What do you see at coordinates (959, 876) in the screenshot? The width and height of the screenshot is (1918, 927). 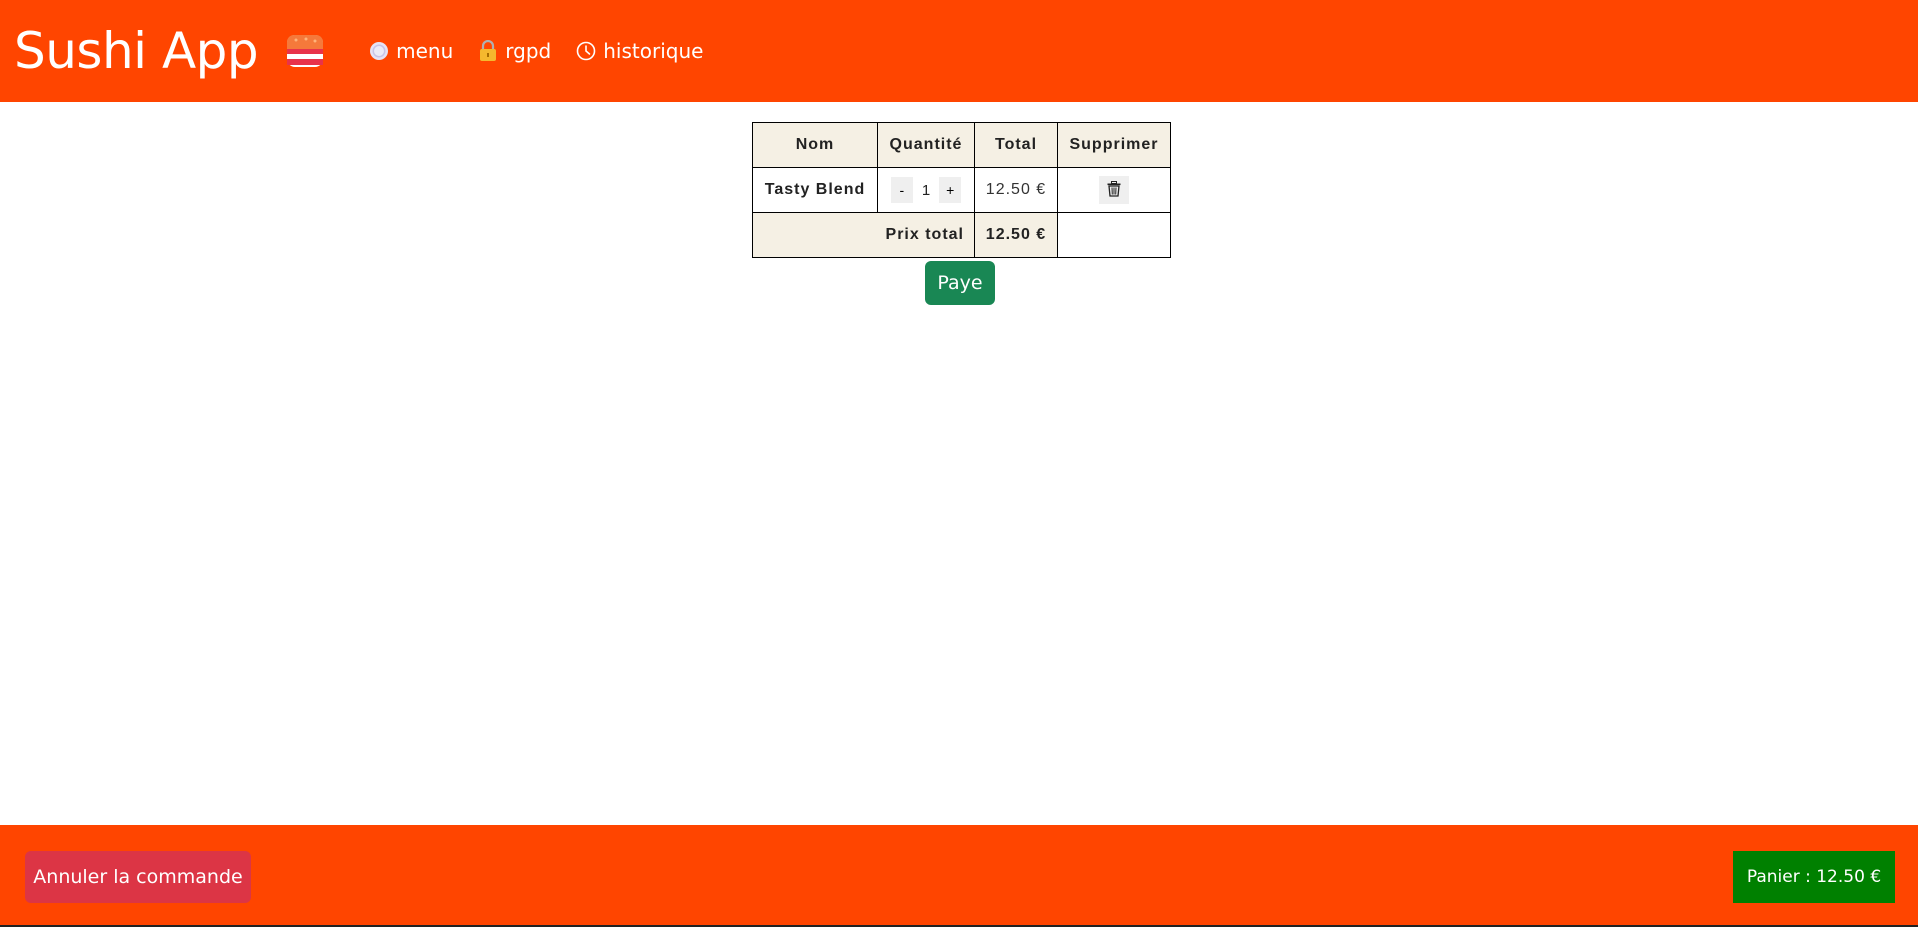 I see `footer-bar: Annuler la commande Panier : 12.50 €` at bounding box center [959, 876].